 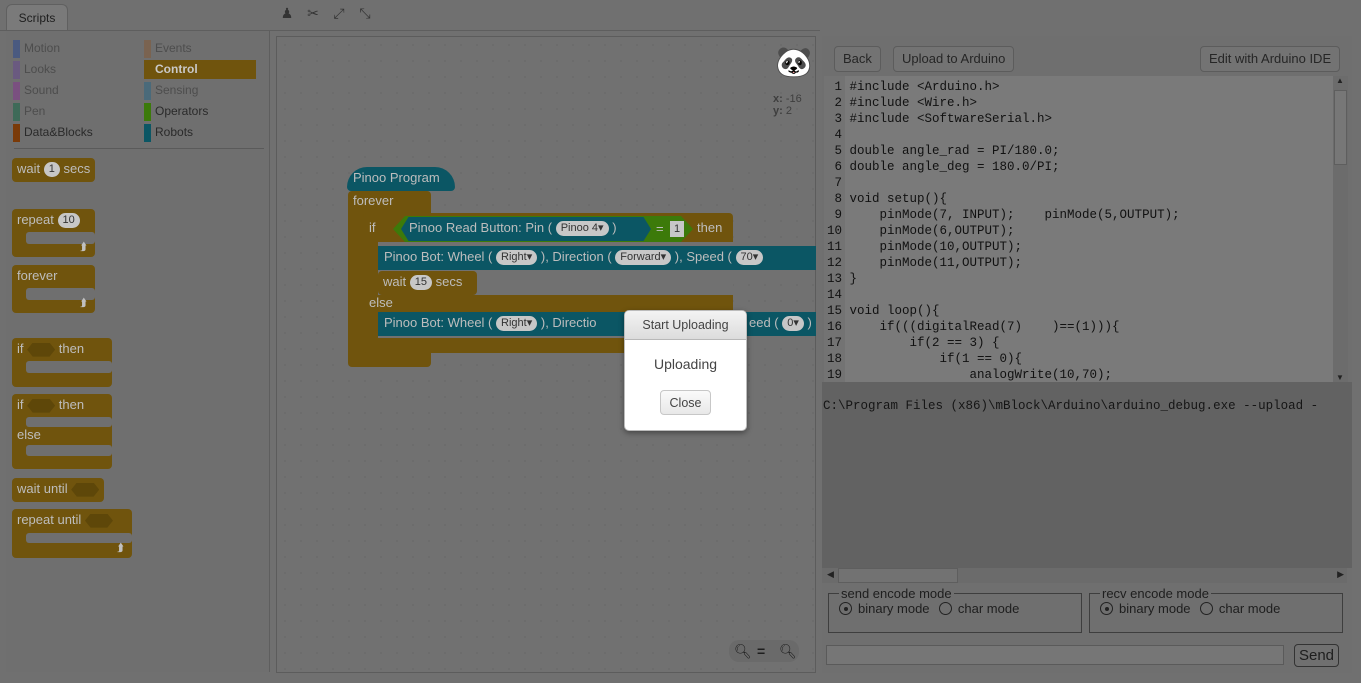 What do you see at coordinates (1055, 655) in the screenshot?
I see `serial-input` at bounding box center [1055, 655].